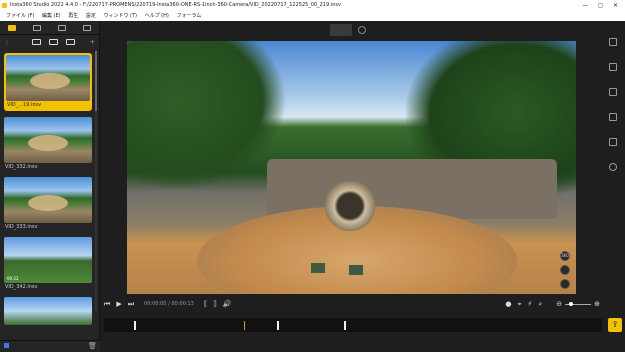  I want to click on file-name: VID_332.insv, so click(21, 167).